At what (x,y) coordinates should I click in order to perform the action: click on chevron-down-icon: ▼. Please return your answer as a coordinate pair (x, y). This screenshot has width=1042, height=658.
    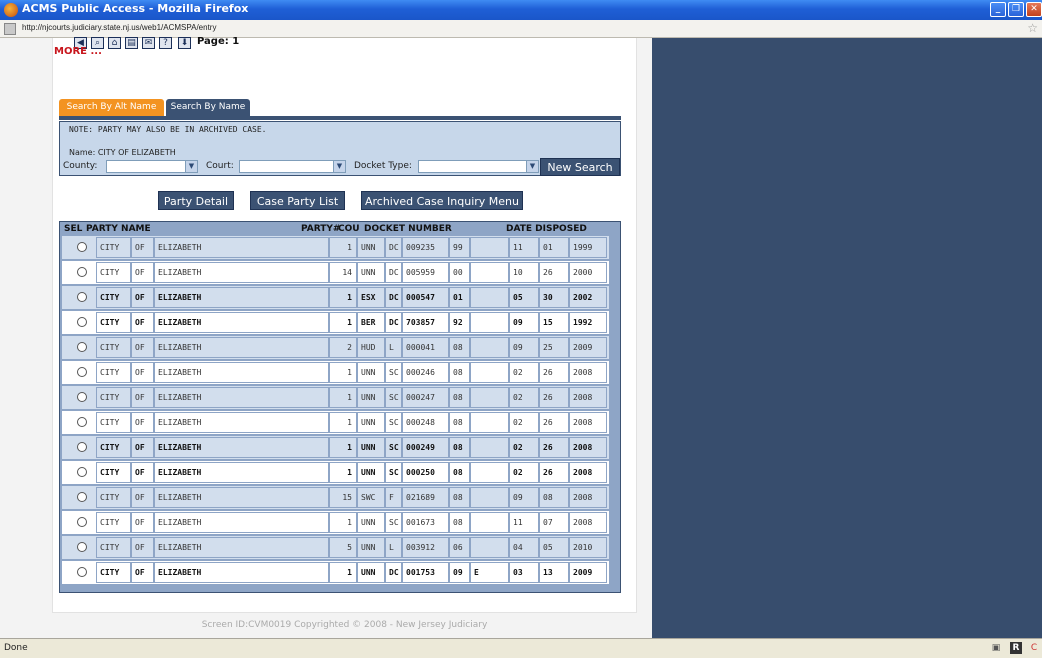
    Looking at the image, I should click on (532, 166).